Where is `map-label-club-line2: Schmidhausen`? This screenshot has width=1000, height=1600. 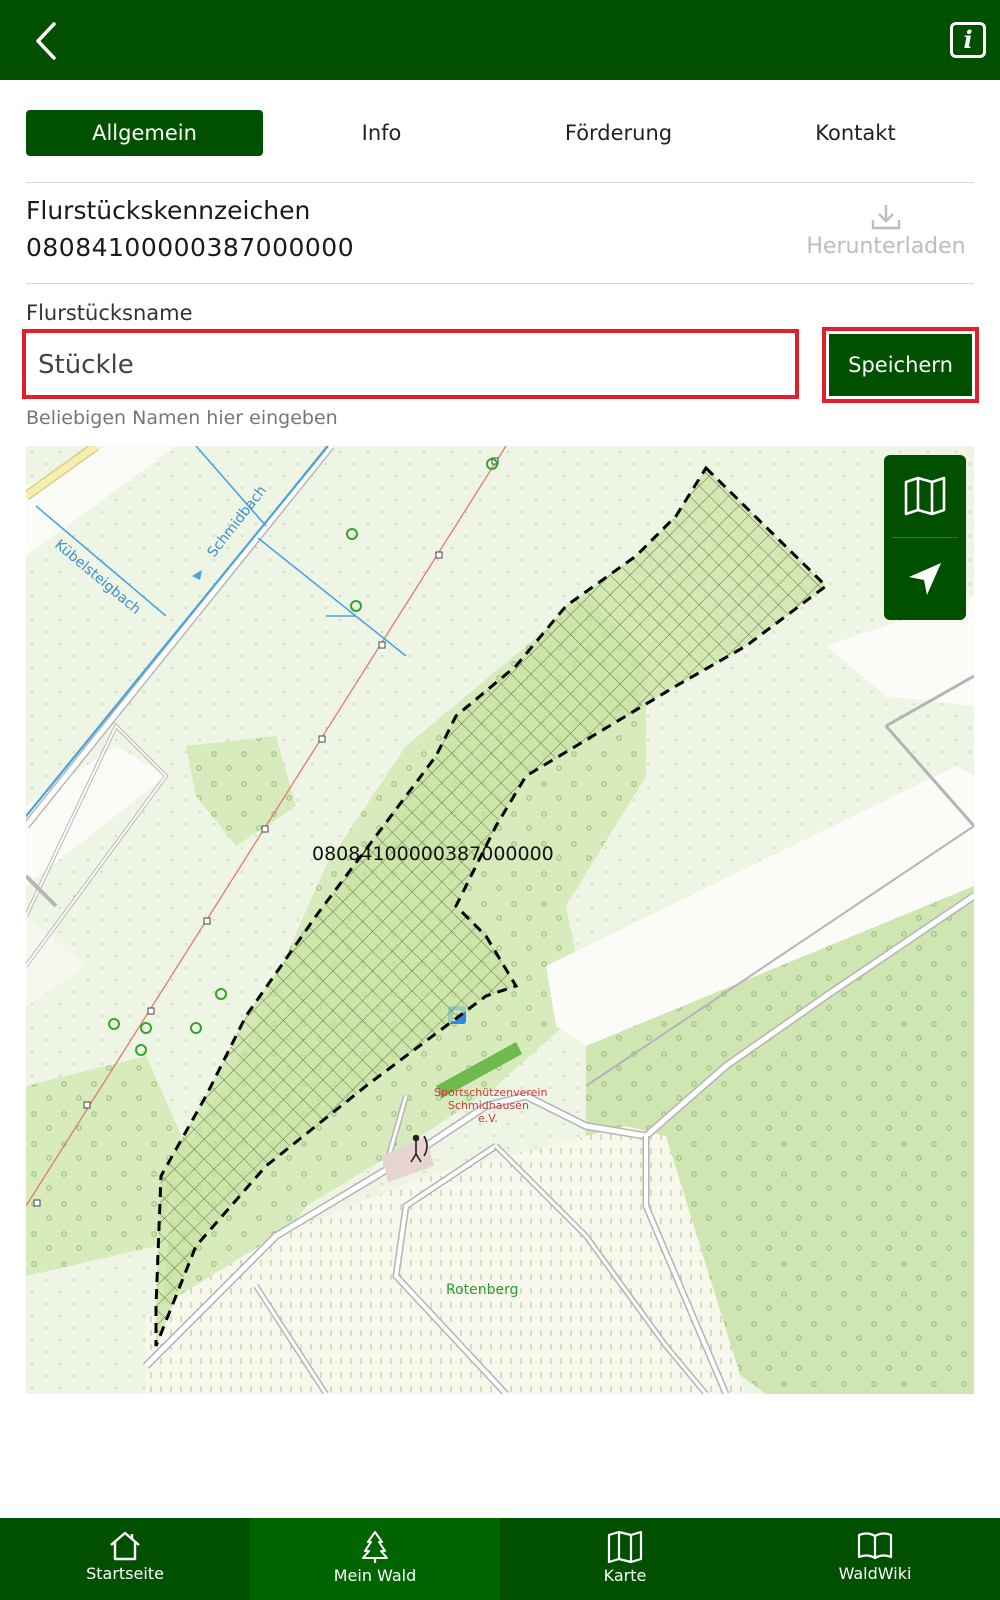 map-label-club-line2: Schmidhausen is located at coordinates (488, 1105).